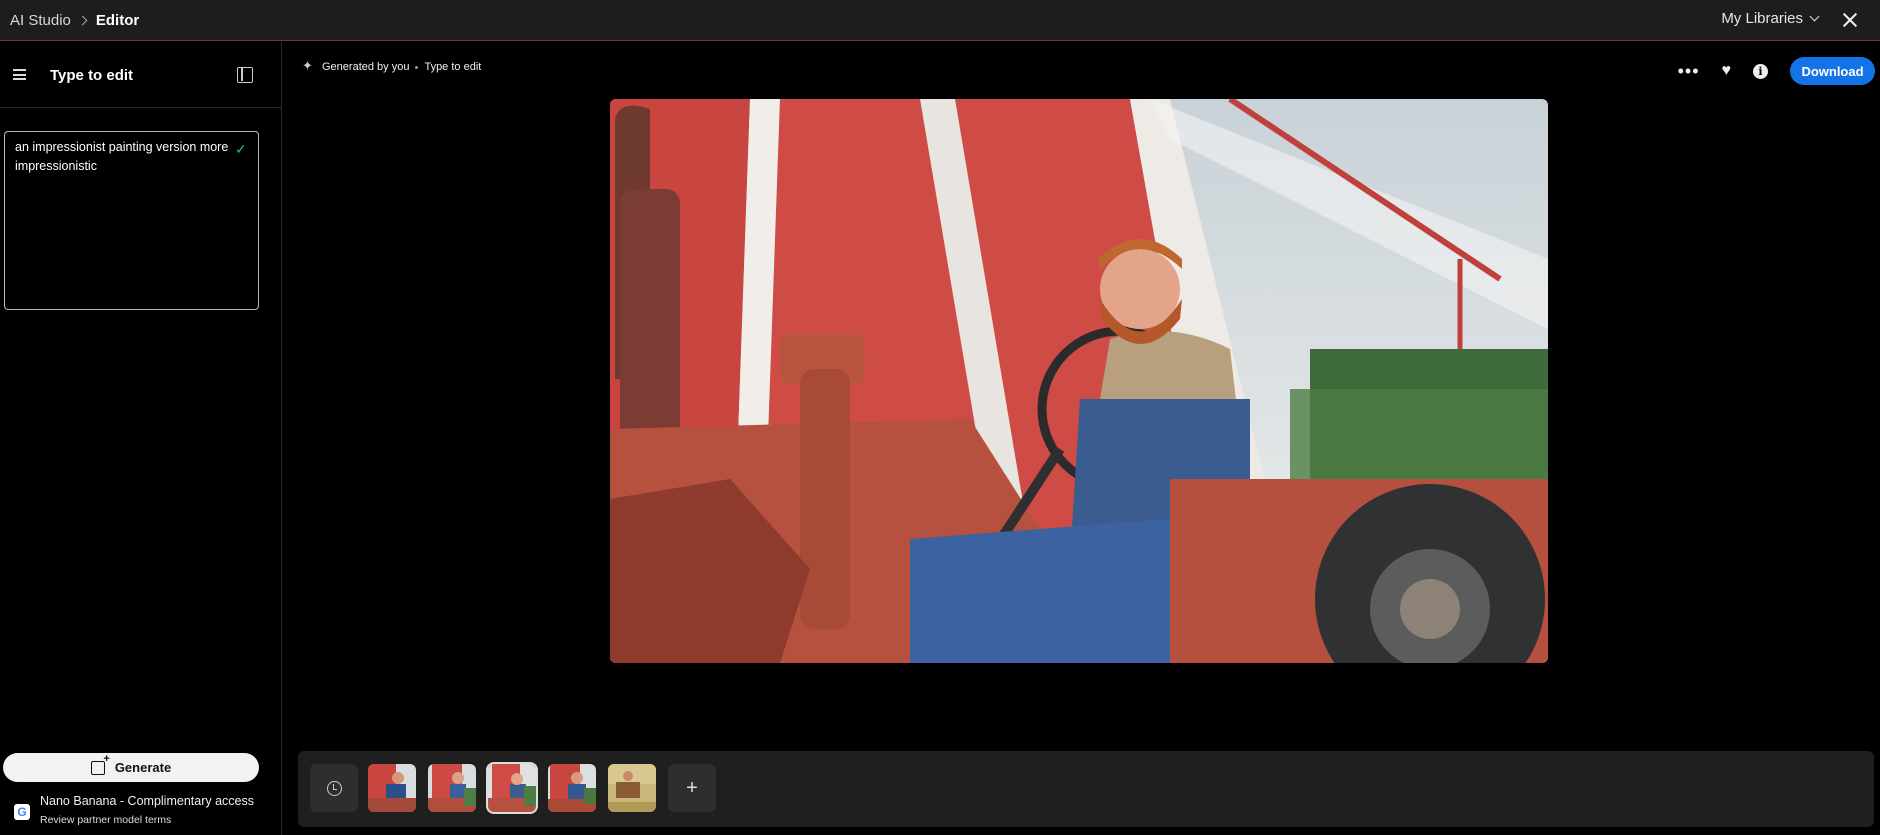  I want to click on check-icon: ✓, so click(241, 149).